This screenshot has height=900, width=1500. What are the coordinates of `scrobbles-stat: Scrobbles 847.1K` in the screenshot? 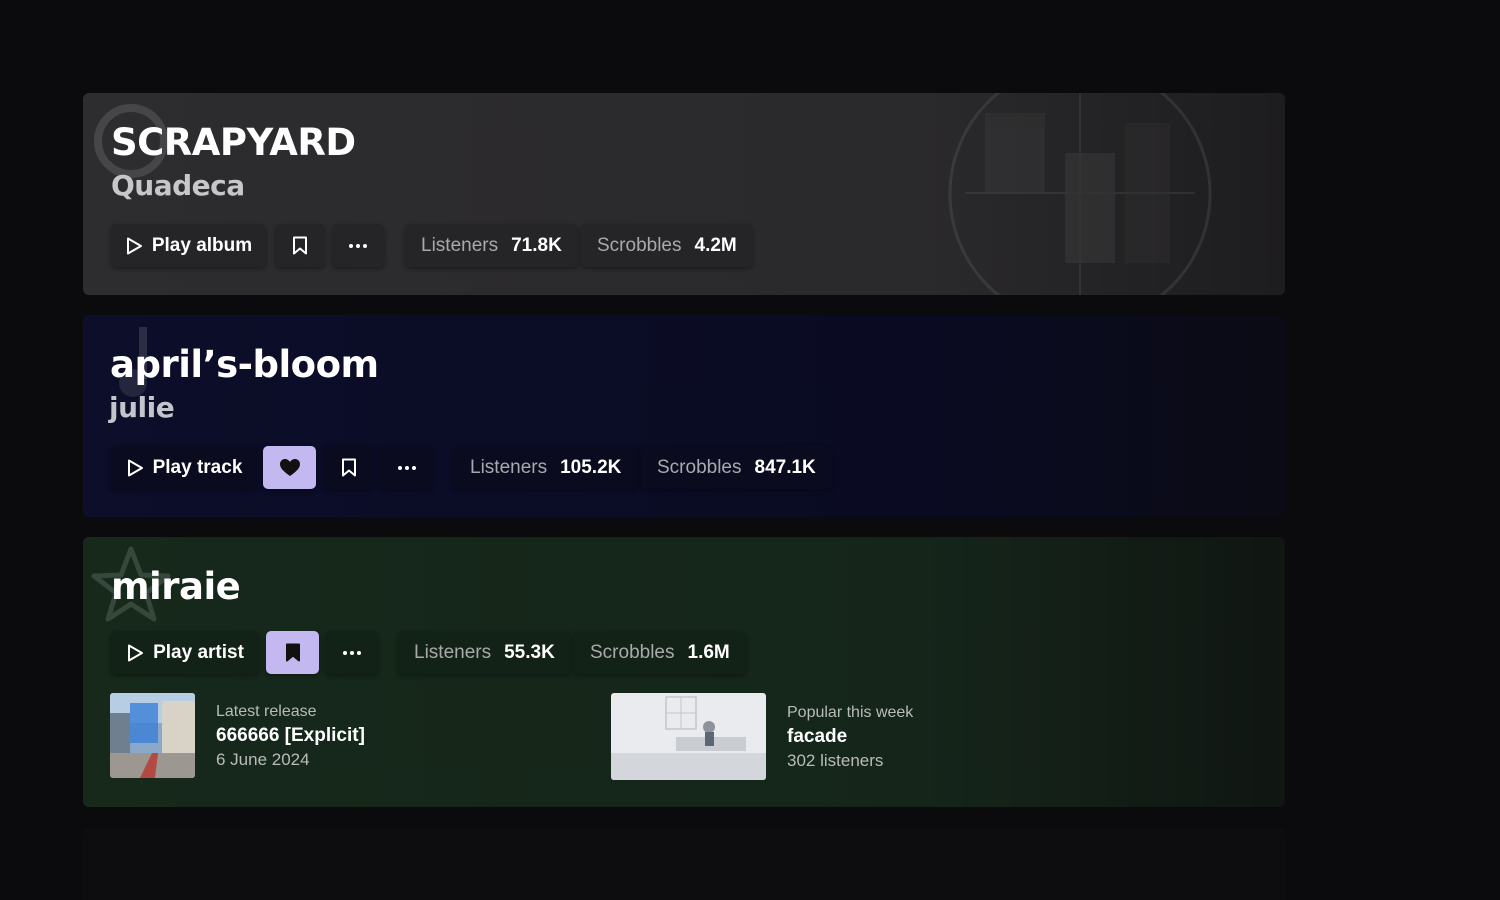 It's located at (736, 467).